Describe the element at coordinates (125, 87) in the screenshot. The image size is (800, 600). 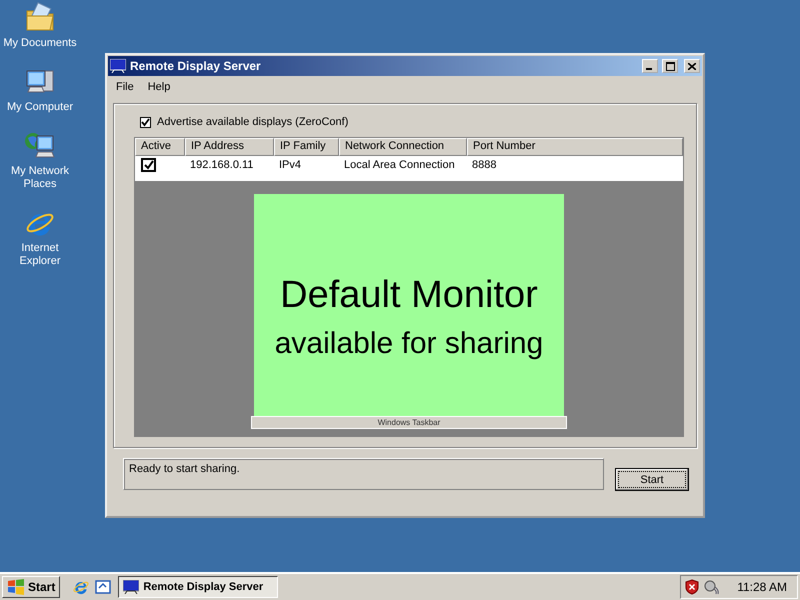
I see `menu-item: File` at that location.